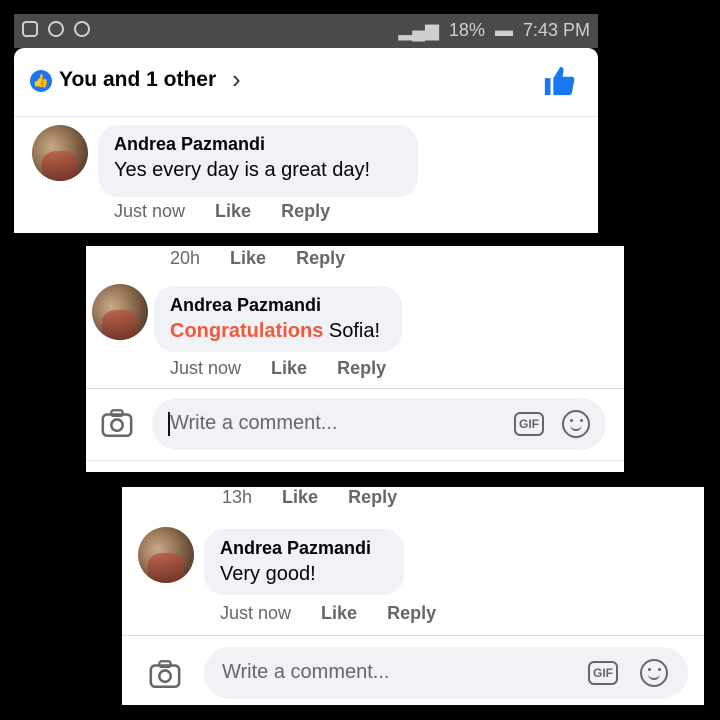 The width and height of the screenshot is (720, 720). Describe the element at coordinates (306, 31) in the screenshot. I see `status-bar: ▂▄▆ 18% ▬ 7:43 PM` at that location.